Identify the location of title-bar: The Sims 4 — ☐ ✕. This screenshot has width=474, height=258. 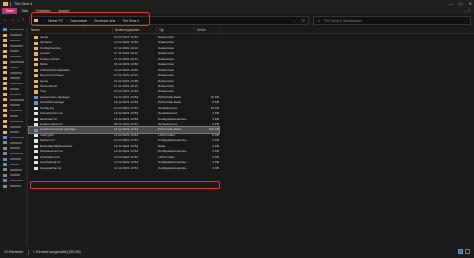
(237, 4).